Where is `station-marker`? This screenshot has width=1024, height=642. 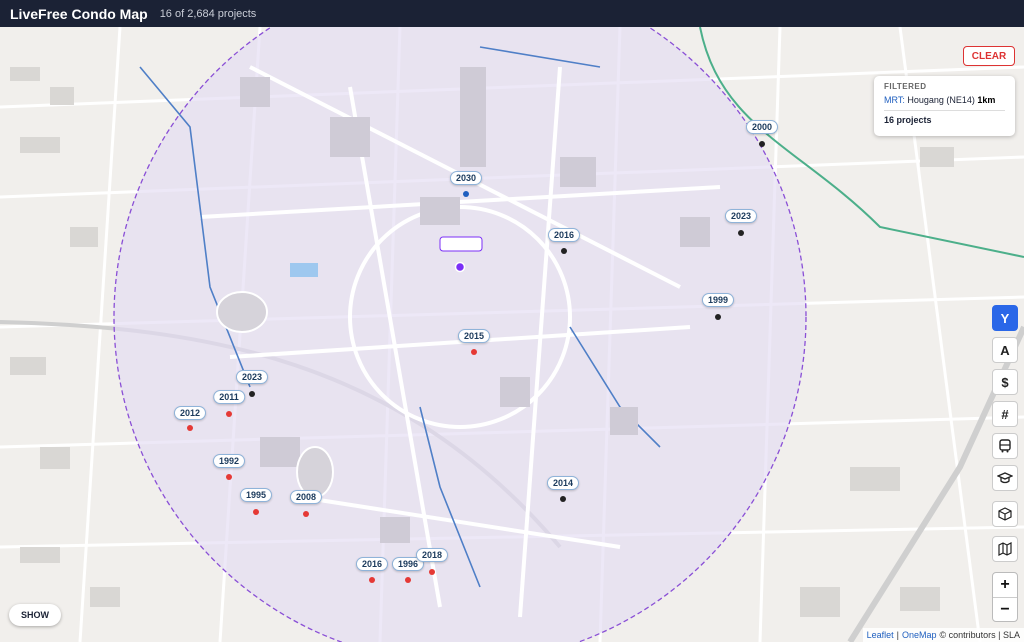 station-marker is located at coordinates (460, 267).